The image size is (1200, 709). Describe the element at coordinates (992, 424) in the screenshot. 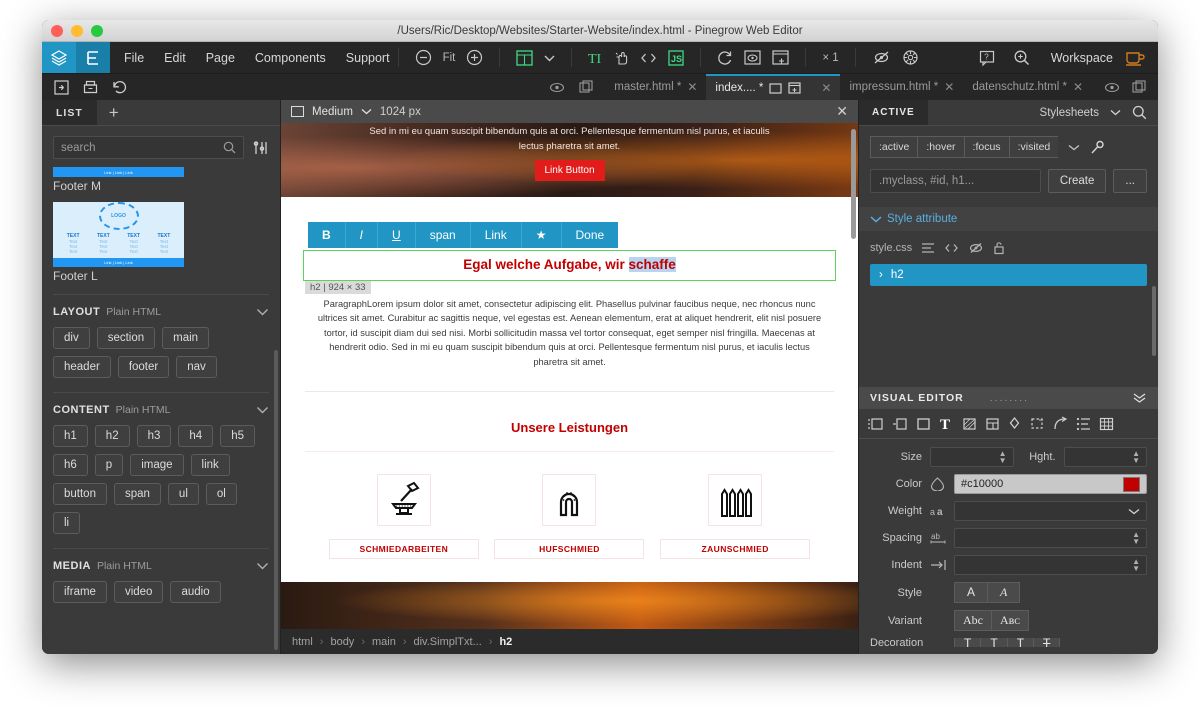

I see `layout-icon` at that location.